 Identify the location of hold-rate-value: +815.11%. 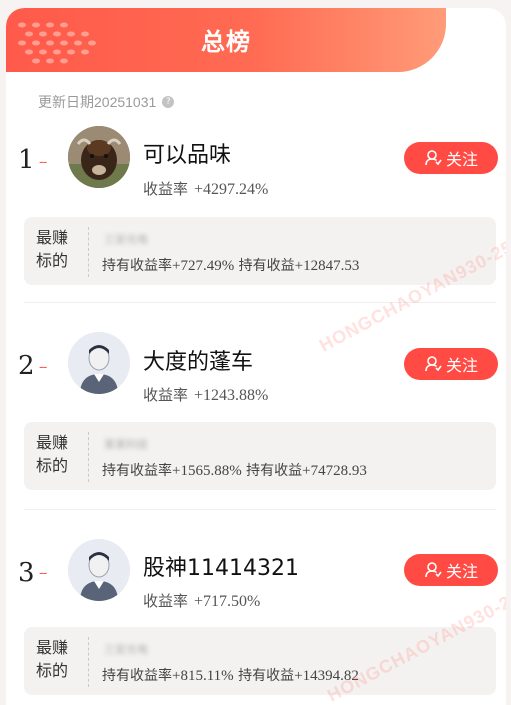
(203, 676).